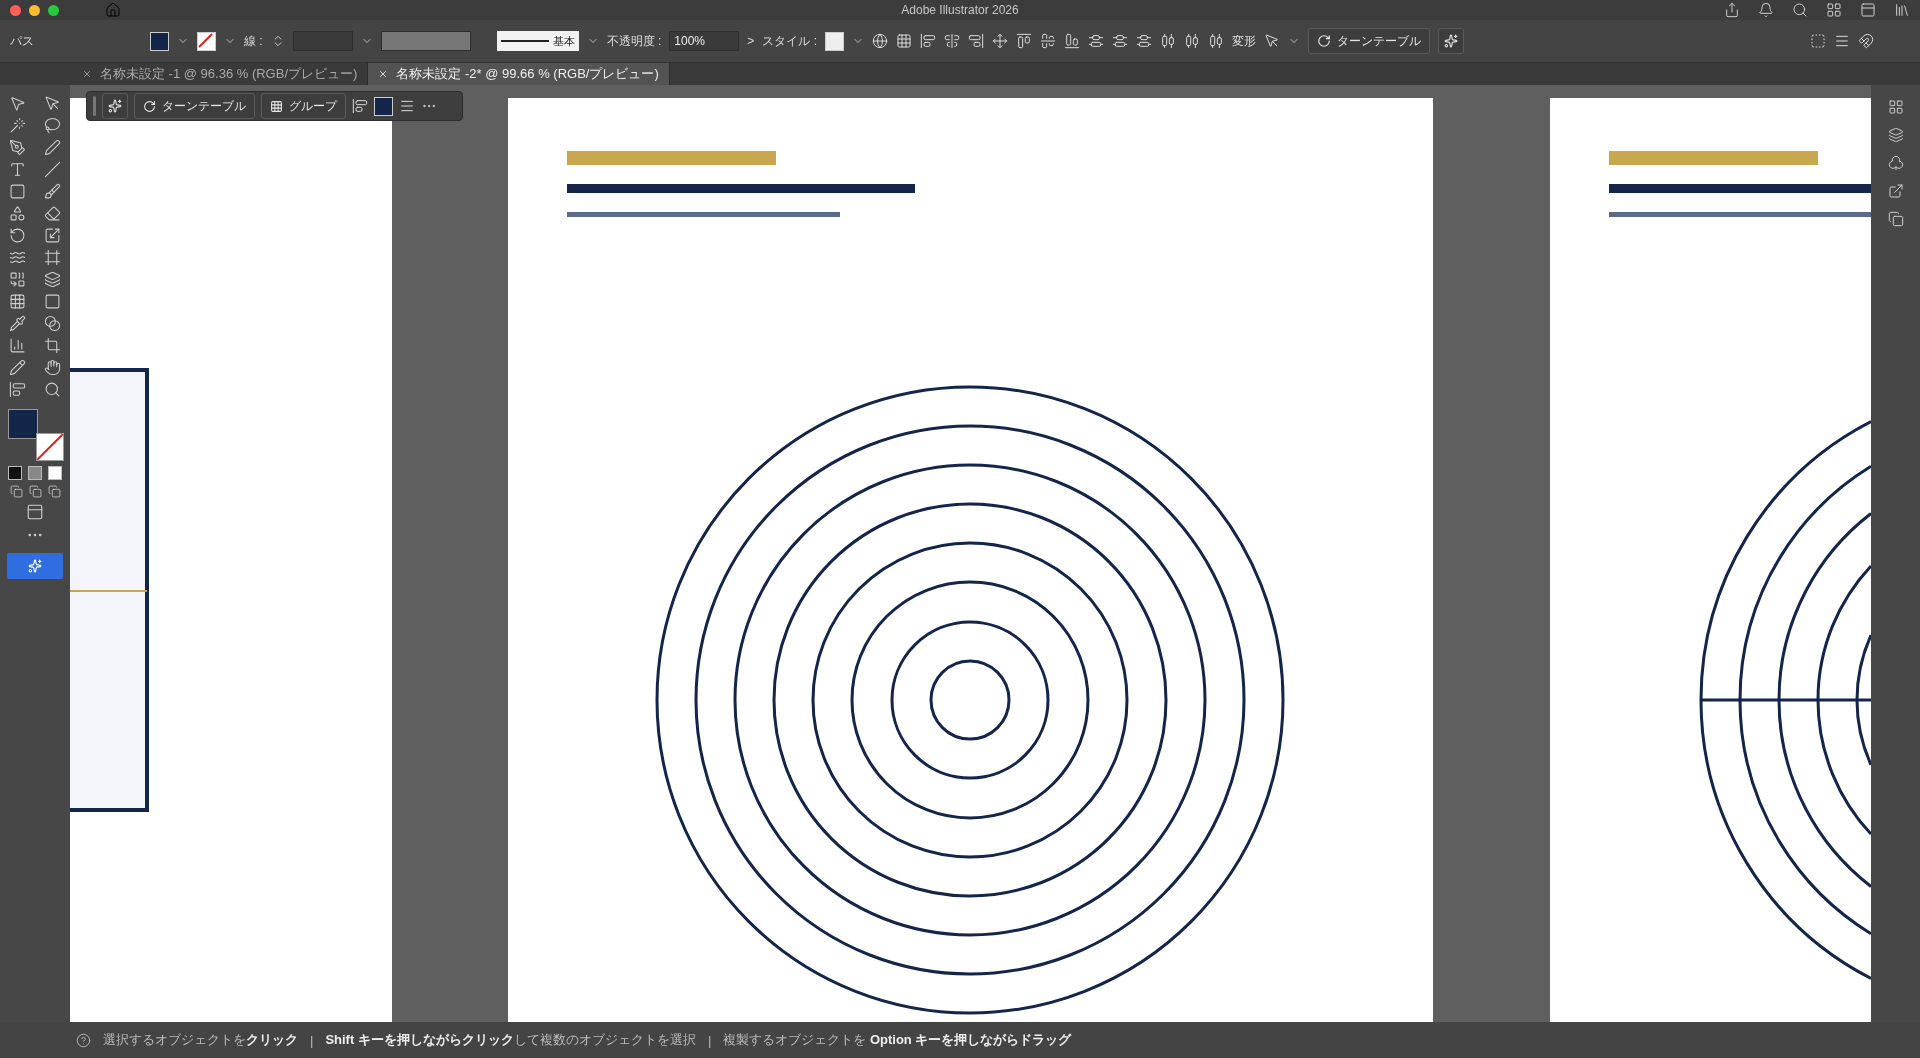 The height and width of the screenshot is (1058, 1920). What do you see at coordinates (52, 345) in the screenshot?
I see `artboard-tool-icon` at bounding box center [52, 345].